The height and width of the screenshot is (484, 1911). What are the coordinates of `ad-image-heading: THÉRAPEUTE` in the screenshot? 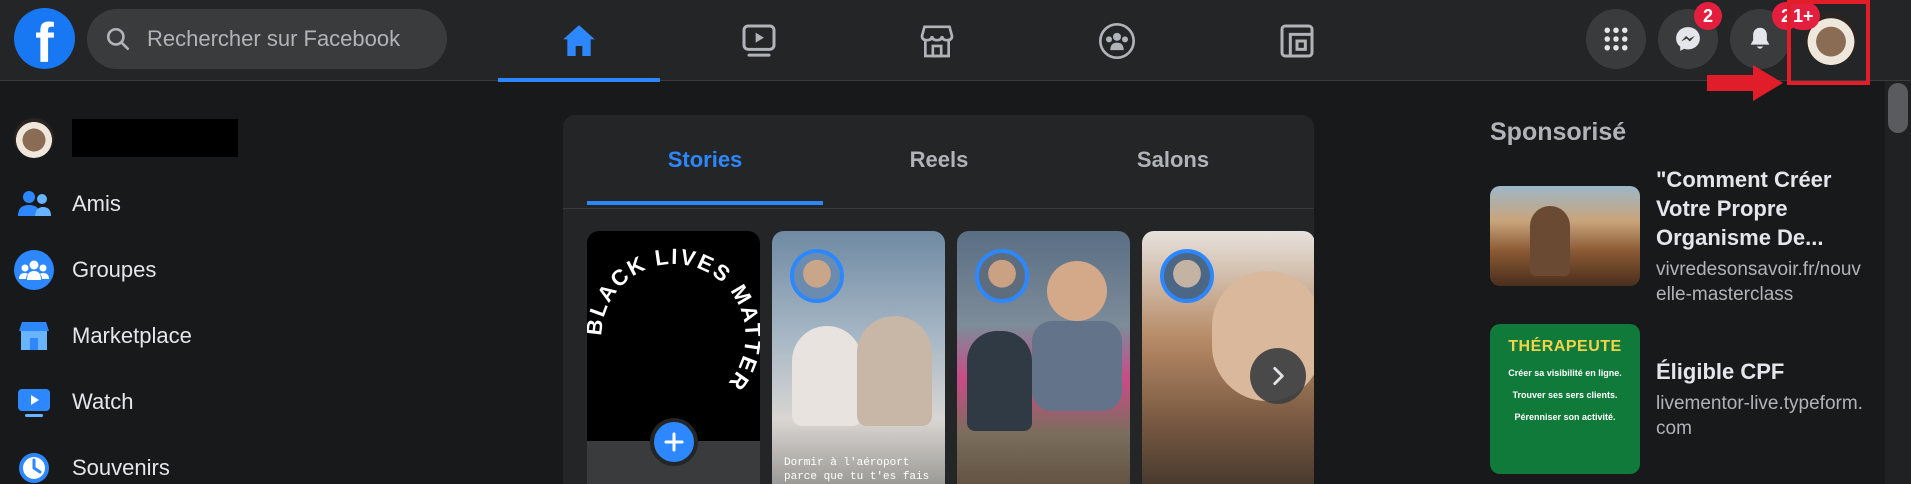 It's located at (1565, 346).